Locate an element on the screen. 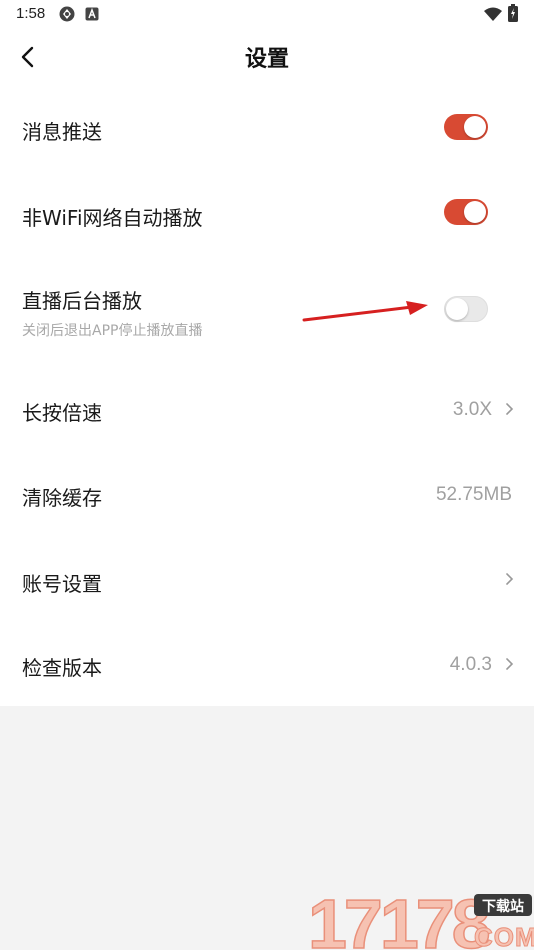 The image size is (534, 950). setting-value: 3.0X is located at coordinates (472, 409).